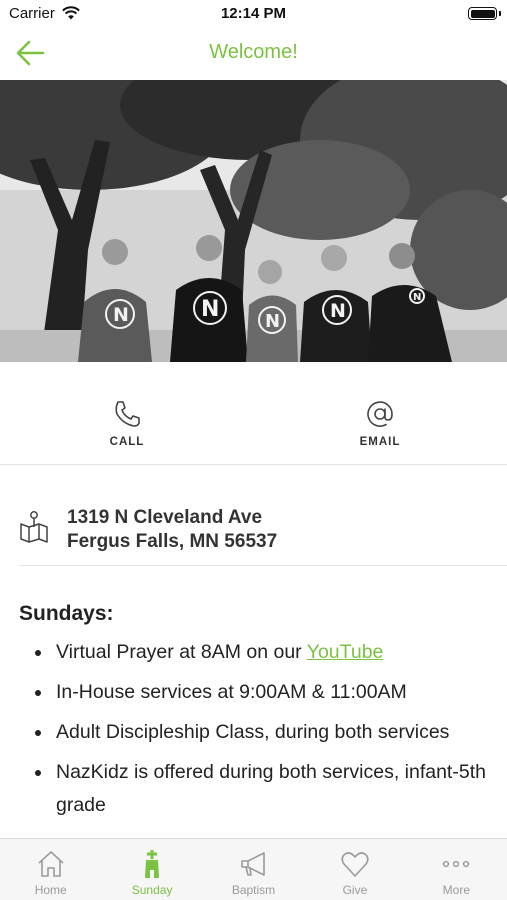 The image size is (507, 900). I want to click on more-dots-icon, so click(456, 864).